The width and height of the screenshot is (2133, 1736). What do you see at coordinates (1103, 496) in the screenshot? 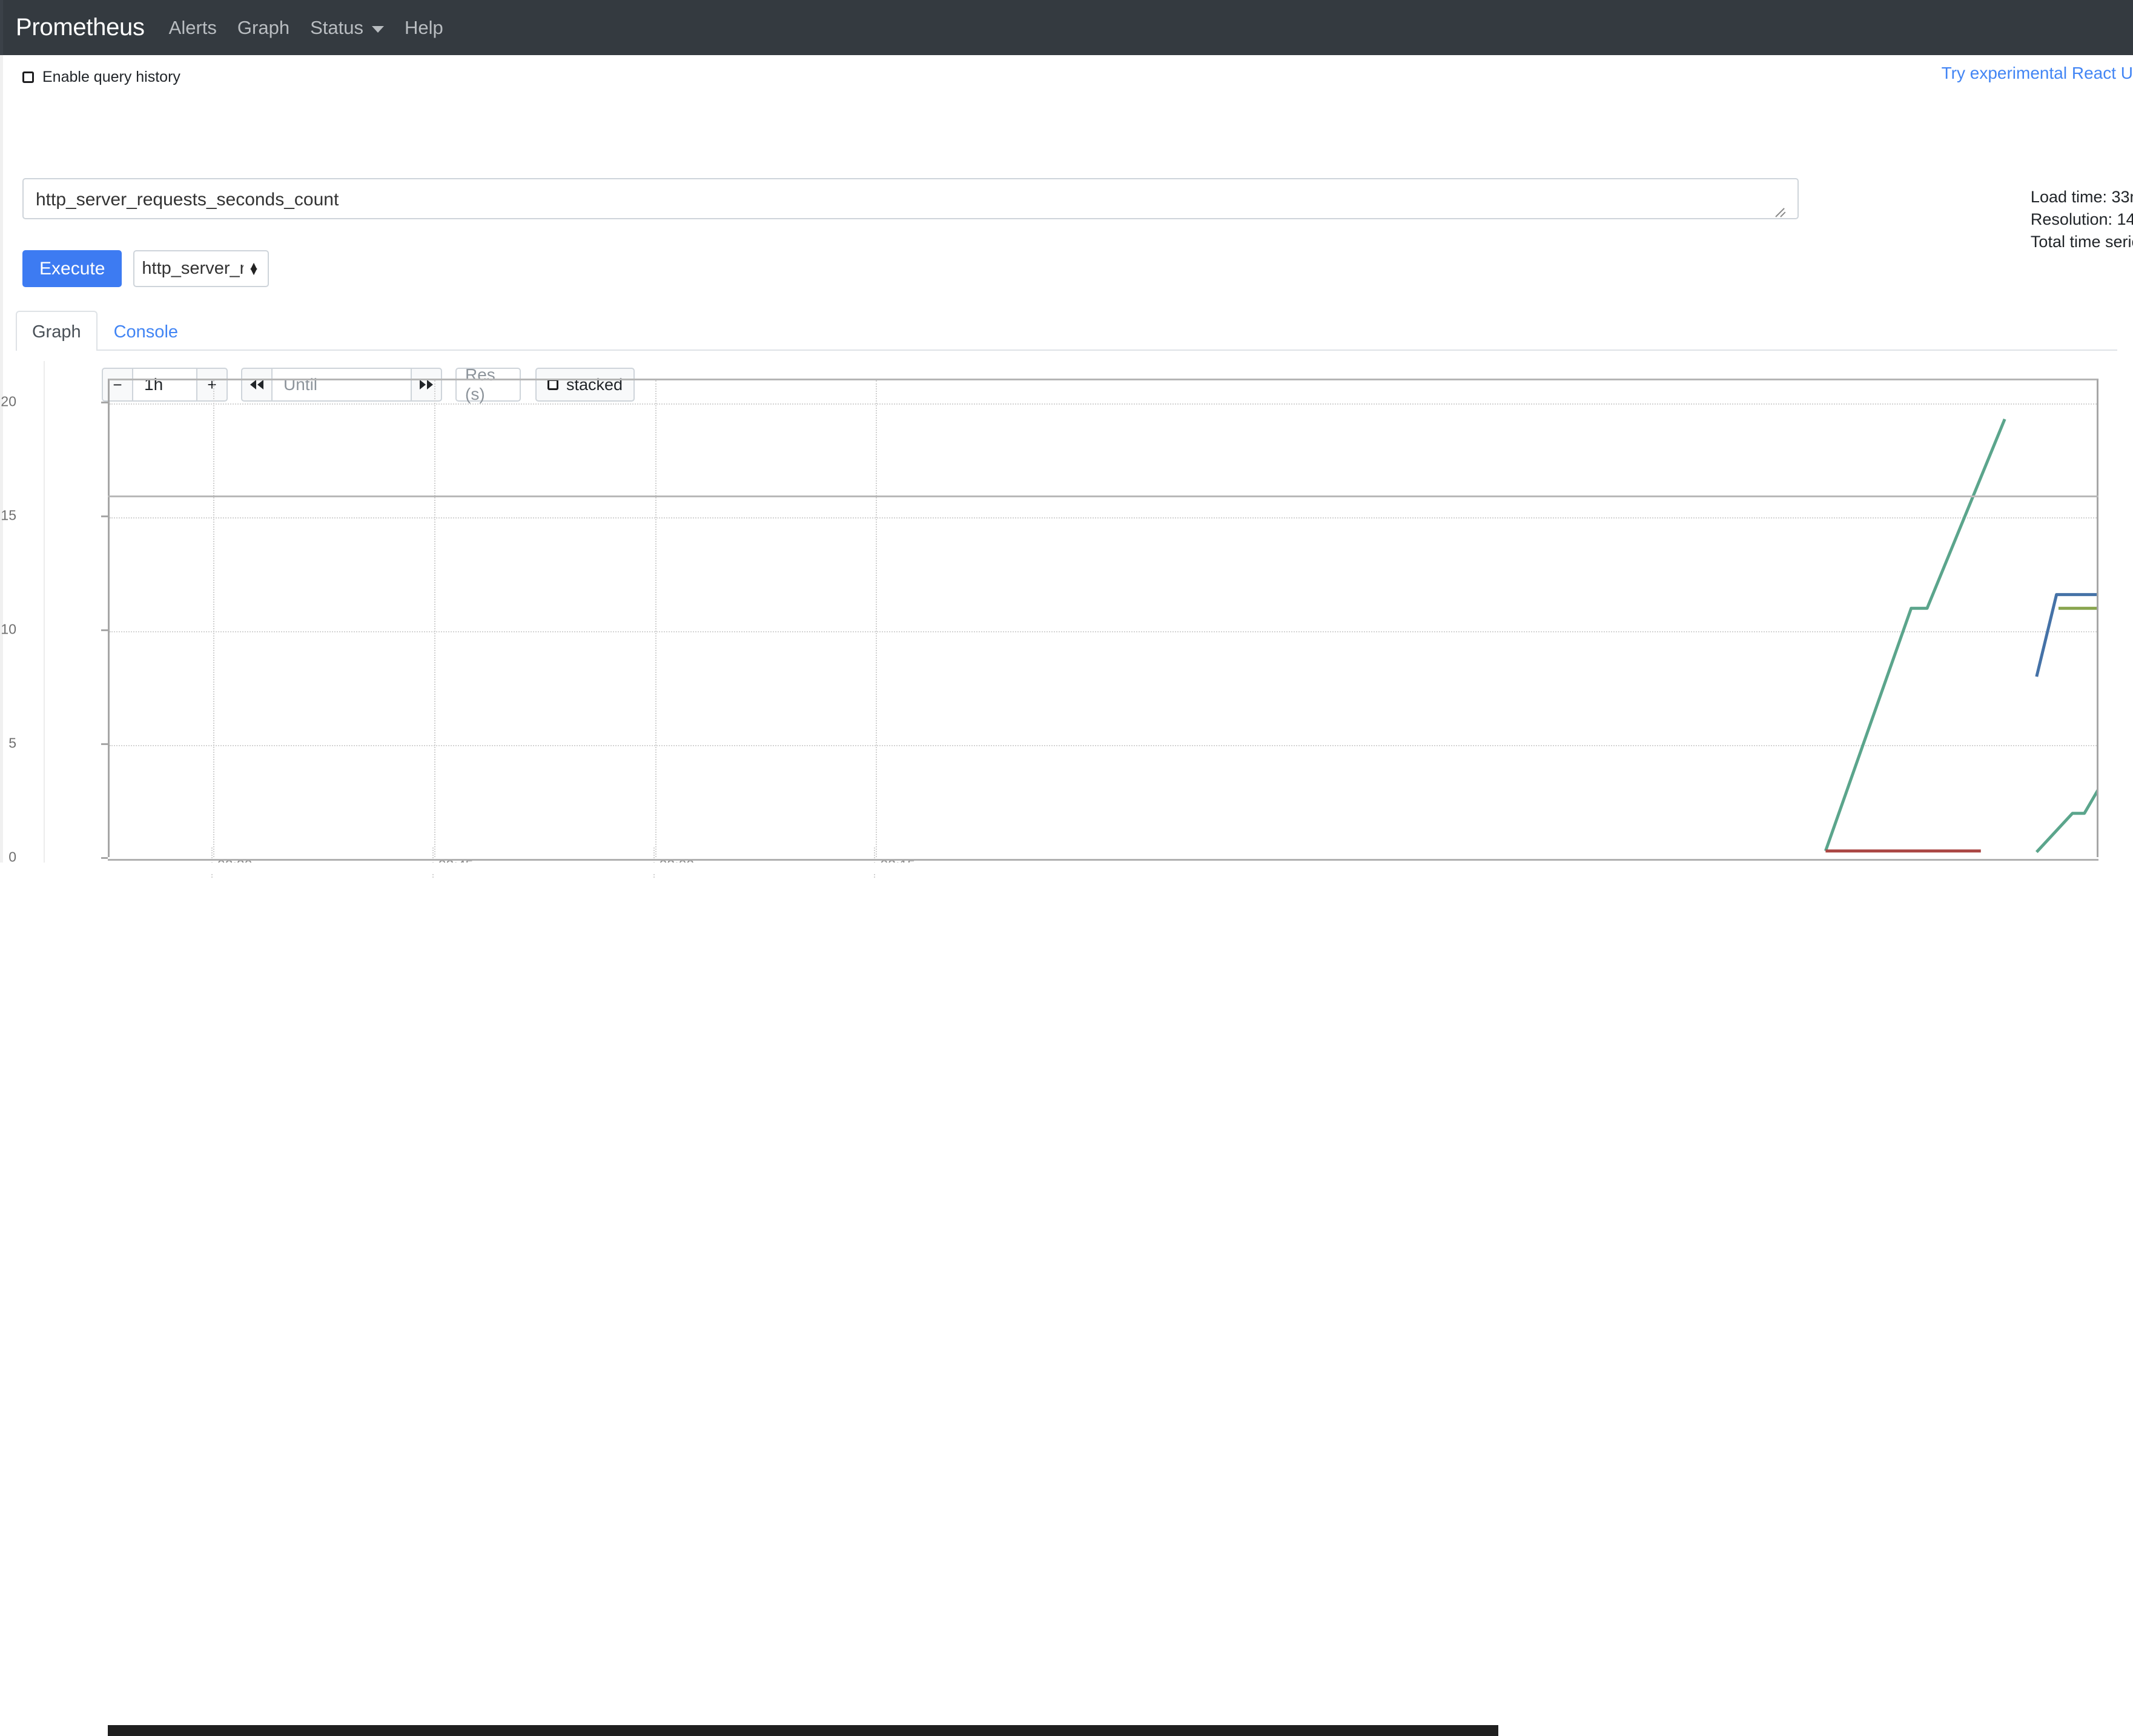
I see `x-axis-line` at bounding box center [1103, 496].